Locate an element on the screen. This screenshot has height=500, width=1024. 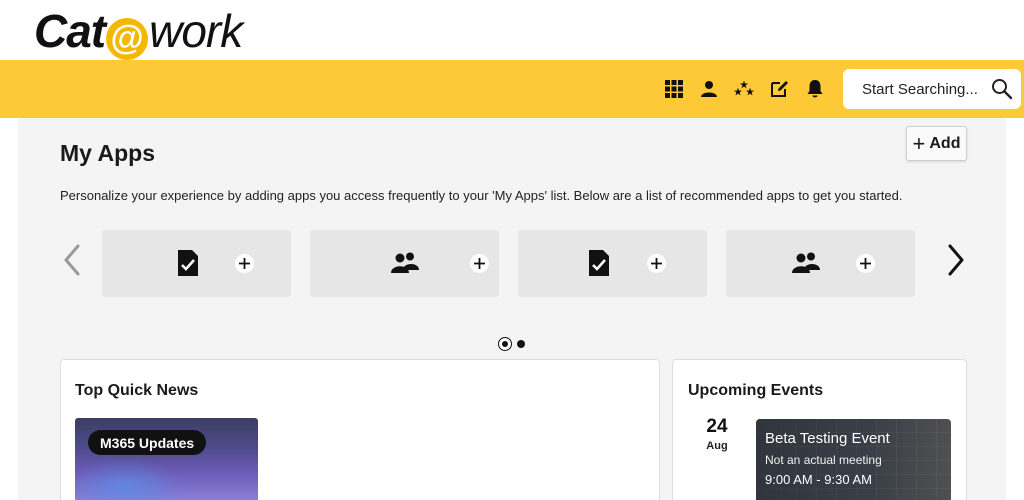
news-section-title: Top Quick News is located at coordinates (137, 390).